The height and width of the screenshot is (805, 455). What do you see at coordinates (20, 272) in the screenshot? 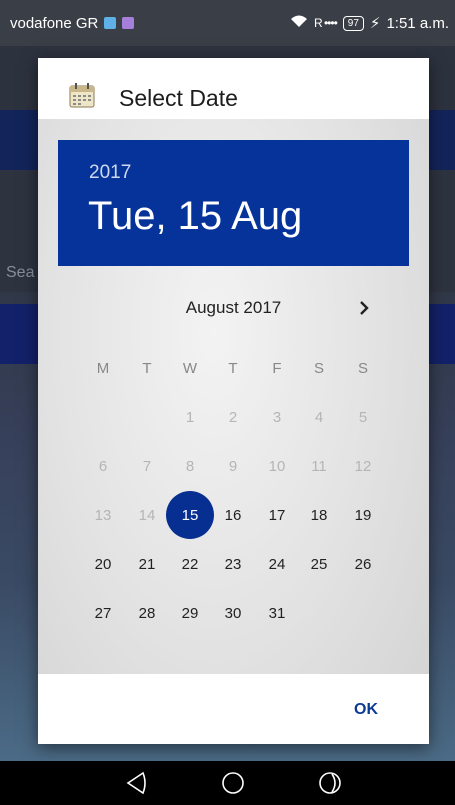
I see `background-partial-label: Sea` at bounding box center [20, 272].